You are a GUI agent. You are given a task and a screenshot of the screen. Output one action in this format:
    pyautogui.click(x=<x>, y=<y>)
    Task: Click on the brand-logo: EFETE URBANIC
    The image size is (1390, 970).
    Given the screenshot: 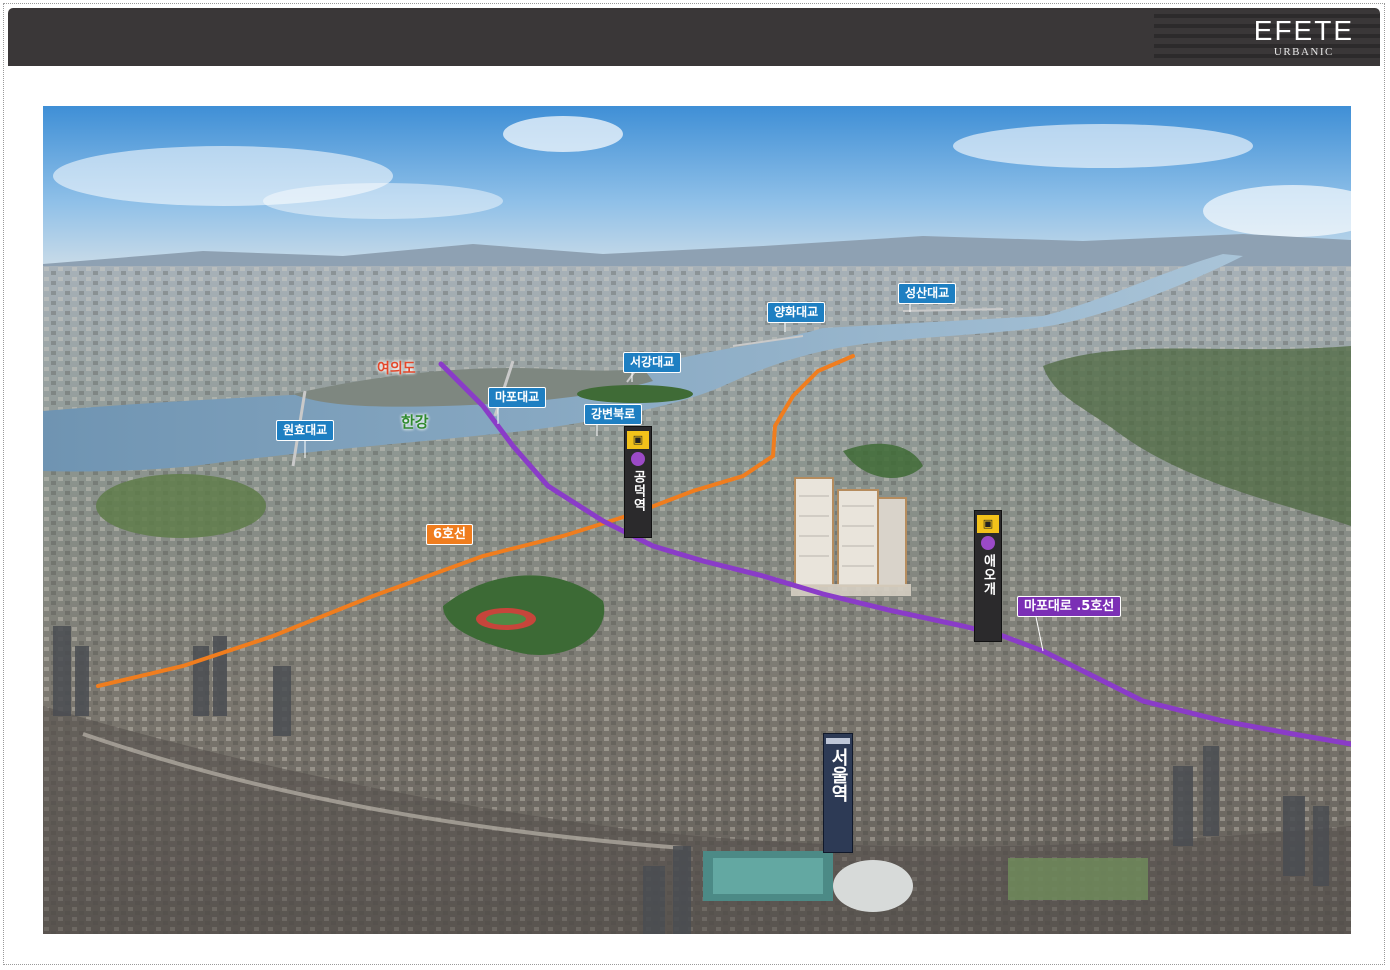 What is the action you would take?
    pyautogui.click(x=1303, y=37)
    